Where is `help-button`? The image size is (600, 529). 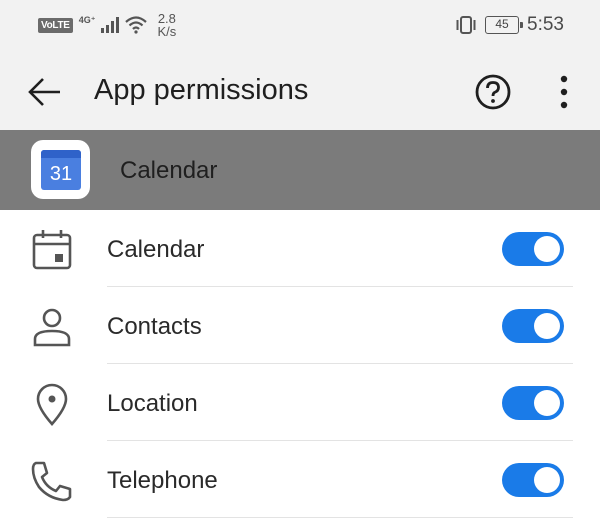
help-button is located at coordinates (493, 92).